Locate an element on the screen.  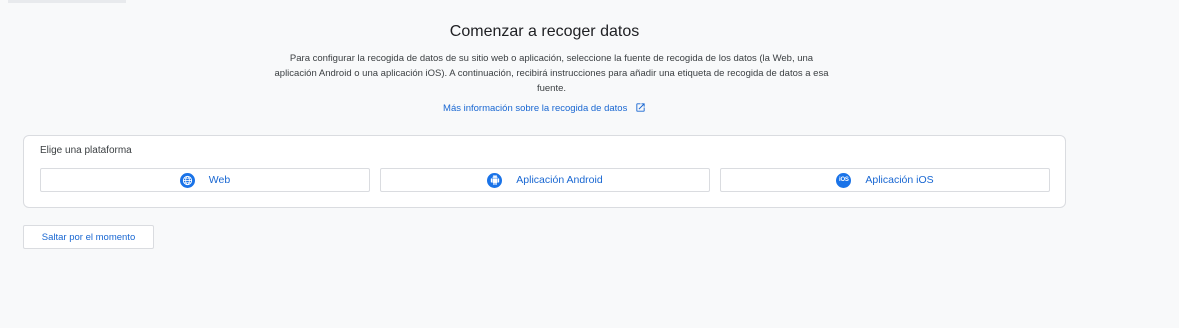
platform-button-web-label: Web is located at coordinates (219, 180).